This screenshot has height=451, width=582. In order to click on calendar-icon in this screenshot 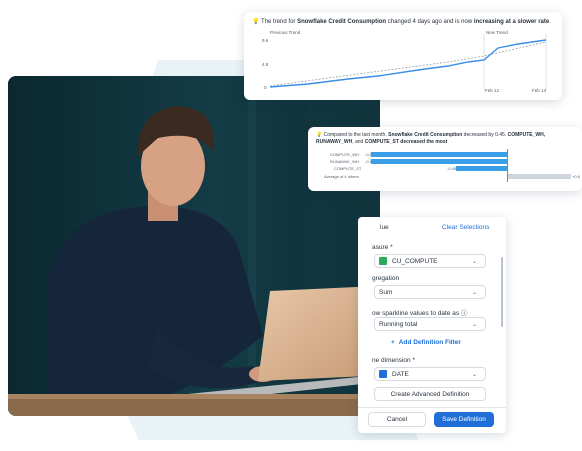, I will do `click(383, 374)`.